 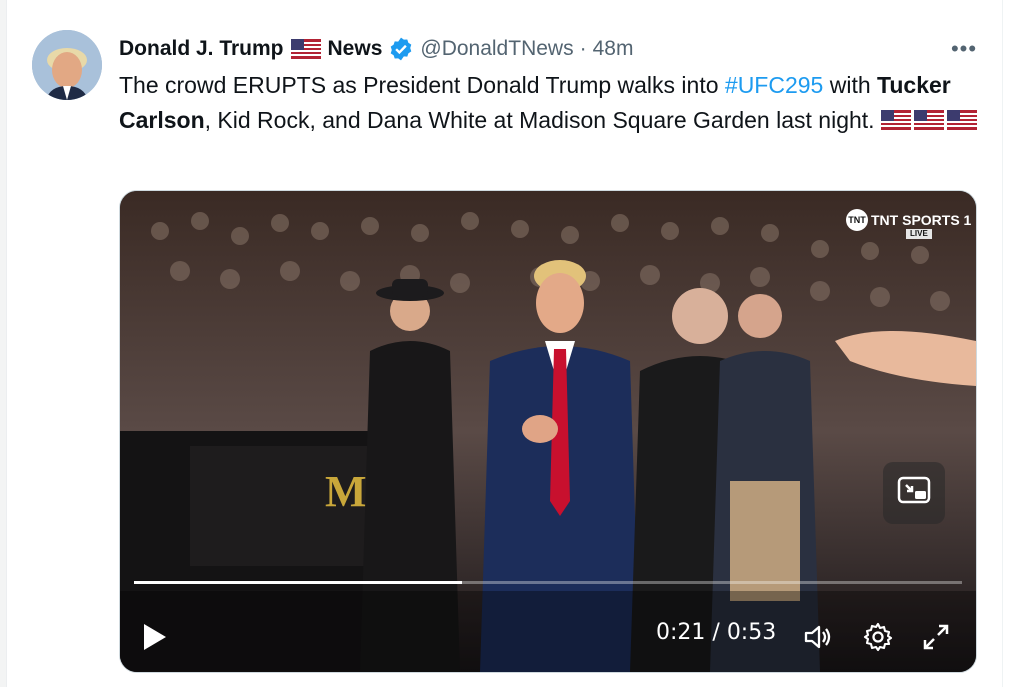 I want to click on avatar, so click(x=67, y=65).